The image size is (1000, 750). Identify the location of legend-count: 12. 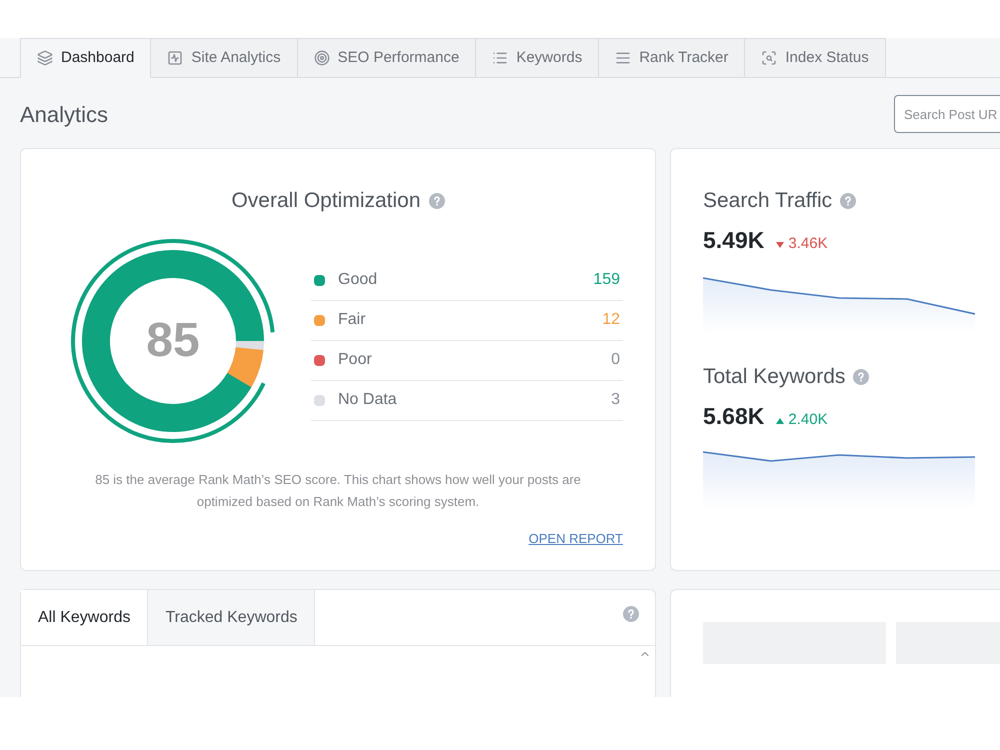
(611, 320).